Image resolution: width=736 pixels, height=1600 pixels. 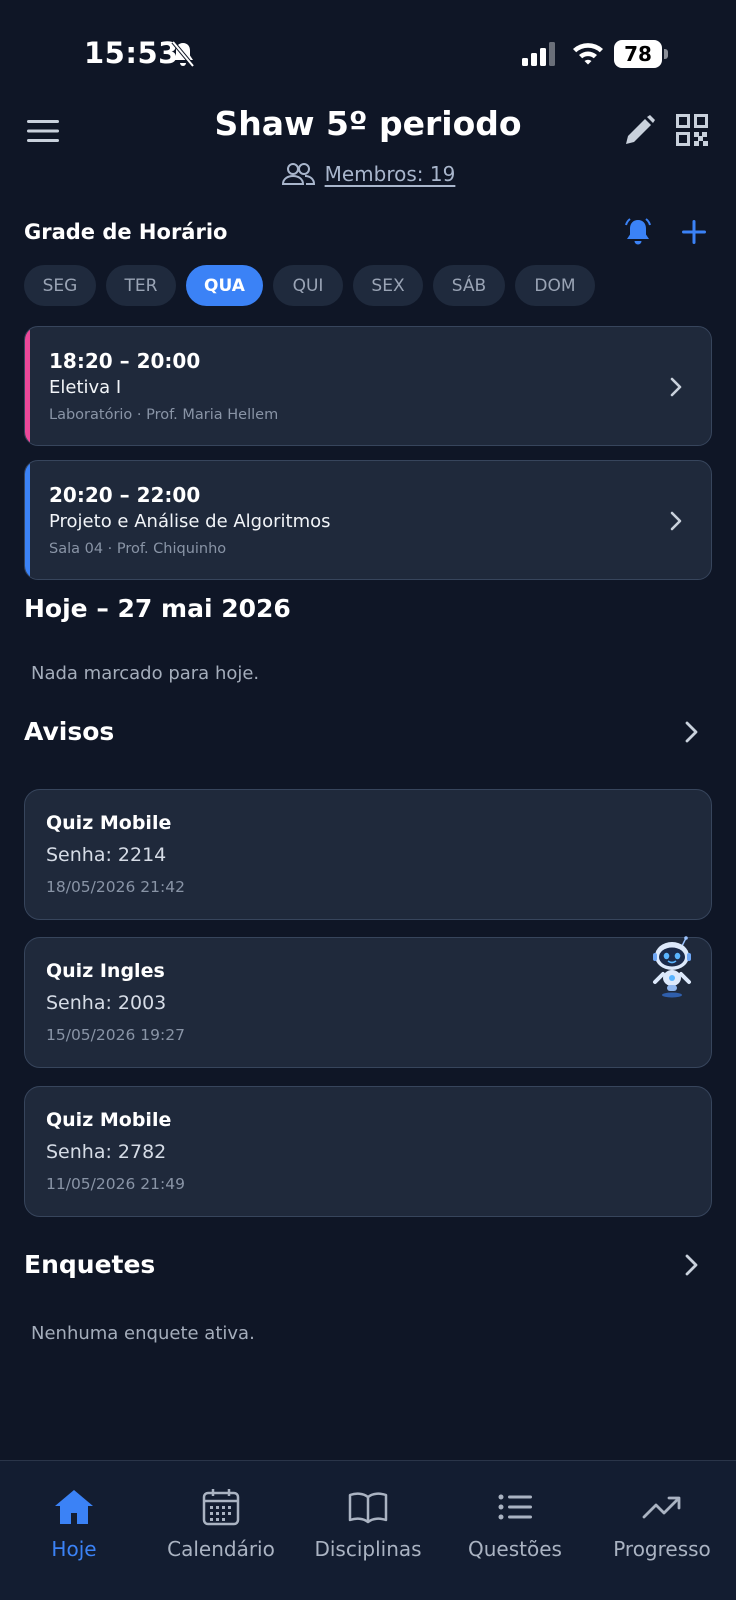 What do you see at coordinates (368, 1549) in the screenshot?
I see `nav-label: Disciplinas` at bounding box center [368, 1549].